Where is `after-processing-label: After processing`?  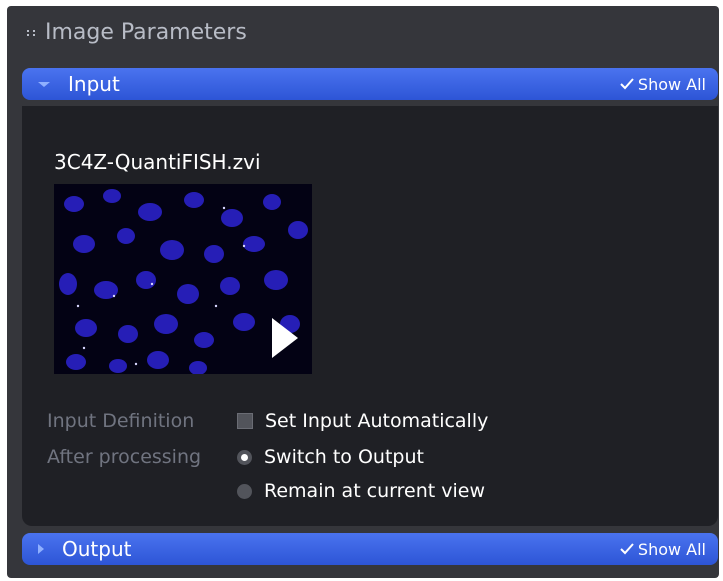
after-processing-label: After processing is located at coordinates (124, 457).